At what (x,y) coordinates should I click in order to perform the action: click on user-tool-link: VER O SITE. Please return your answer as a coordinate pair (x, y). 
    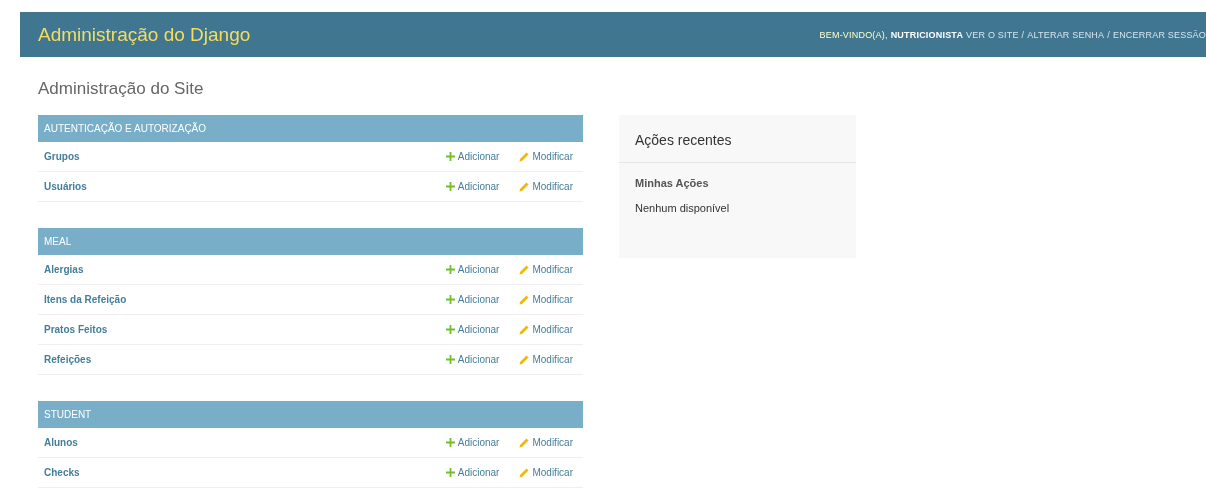
    Looking at the image, I should click on (992, 34).